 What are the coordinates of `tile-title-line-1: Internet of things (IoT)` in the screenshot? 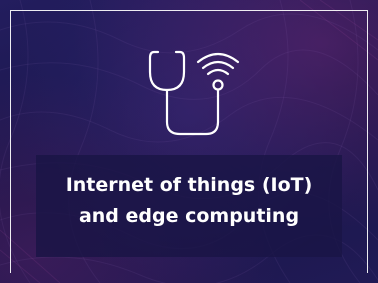 It's located at (189, 185).